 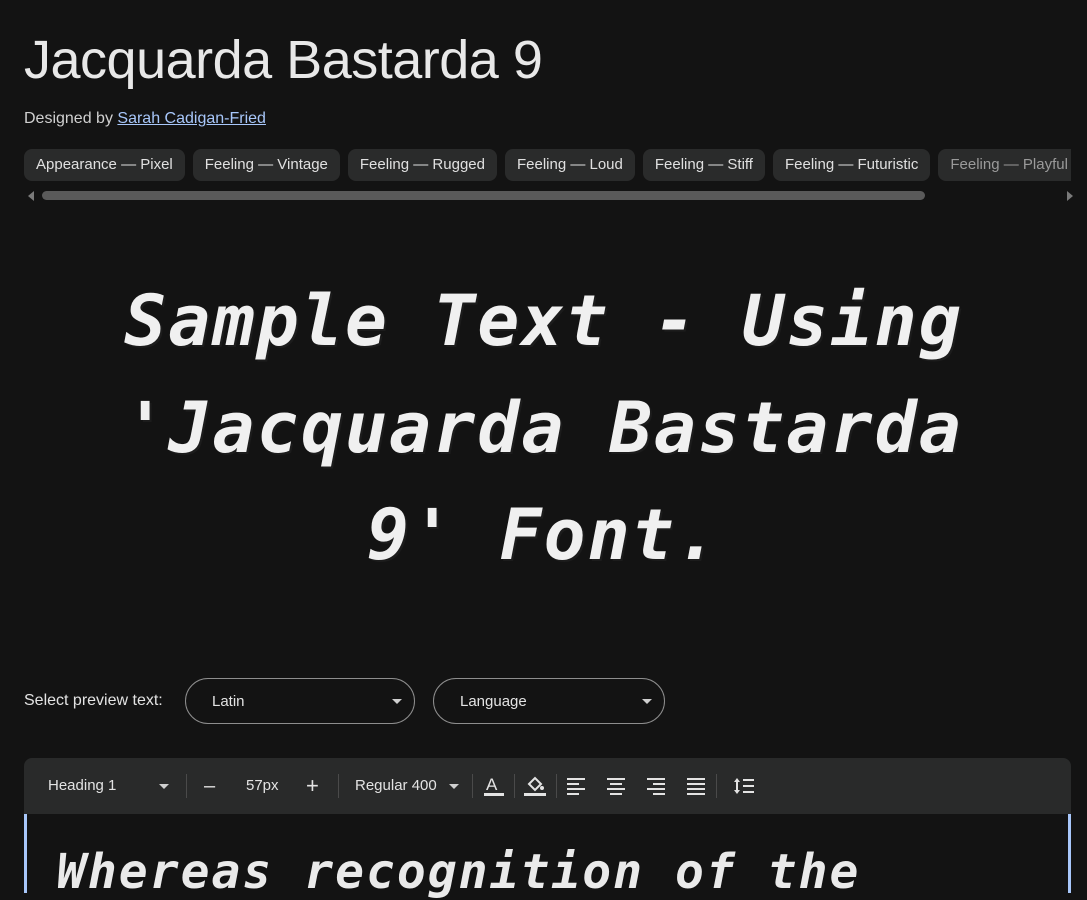 I want to click on font-size-value: 57px, so click(x=262, y=786).